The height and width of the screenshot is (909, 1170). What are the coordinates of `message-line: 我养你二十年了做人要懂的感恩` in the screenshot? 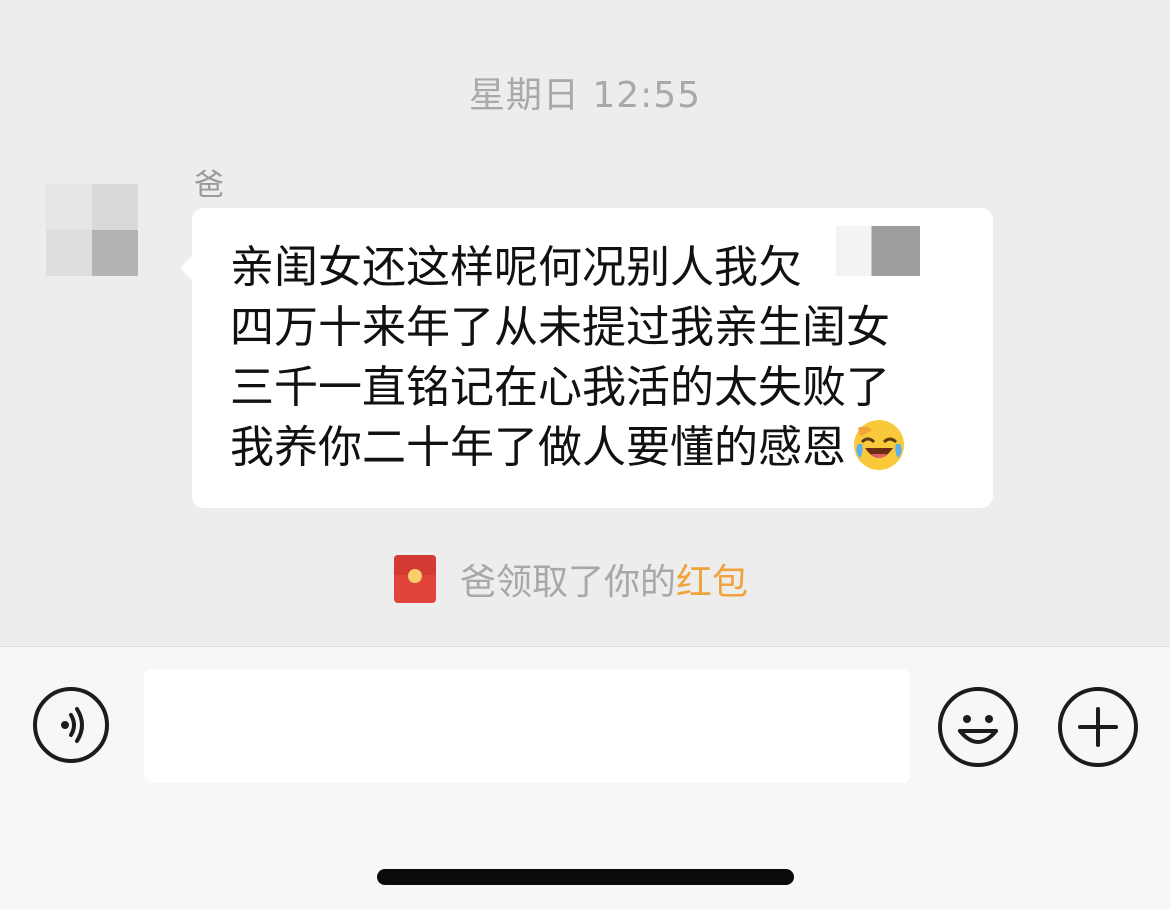 It's located at (568, 453).